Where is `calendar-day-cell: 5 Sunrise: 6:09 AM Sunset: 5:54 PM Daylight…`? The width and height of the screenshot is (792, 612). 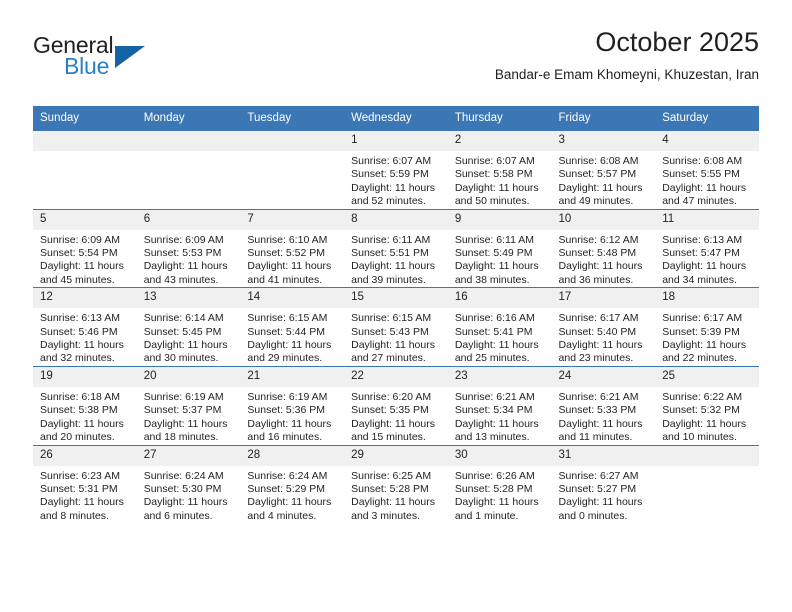
calendar-day-cell: 5 Sunrise: 6:09 AM Sunset: 5:54 PM Daylight… is located at coordinates (85, 248).